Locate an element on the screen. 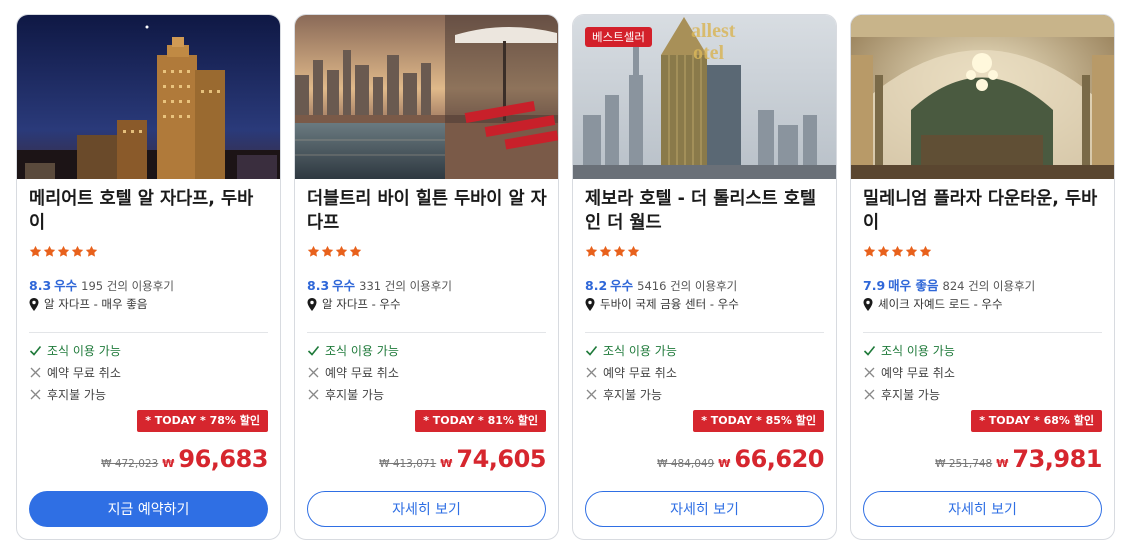 The width and height of the screenshot is (1130, 557). original-price: ₩ 251,748 is located at coordinates (964, 464).